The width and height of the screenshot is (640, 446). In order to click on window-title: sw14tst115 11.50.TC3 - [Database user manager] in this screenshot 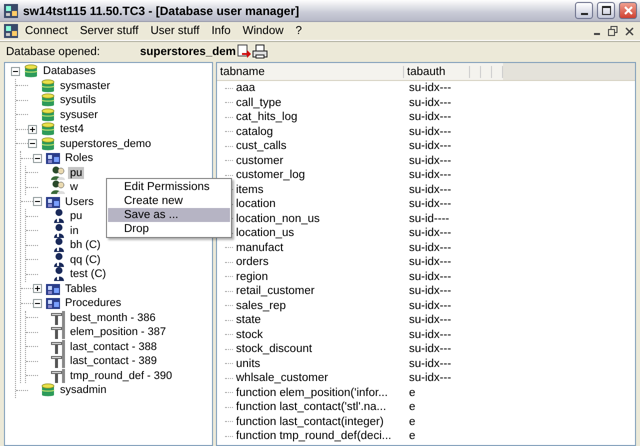, I will do `click(161, 11)`.